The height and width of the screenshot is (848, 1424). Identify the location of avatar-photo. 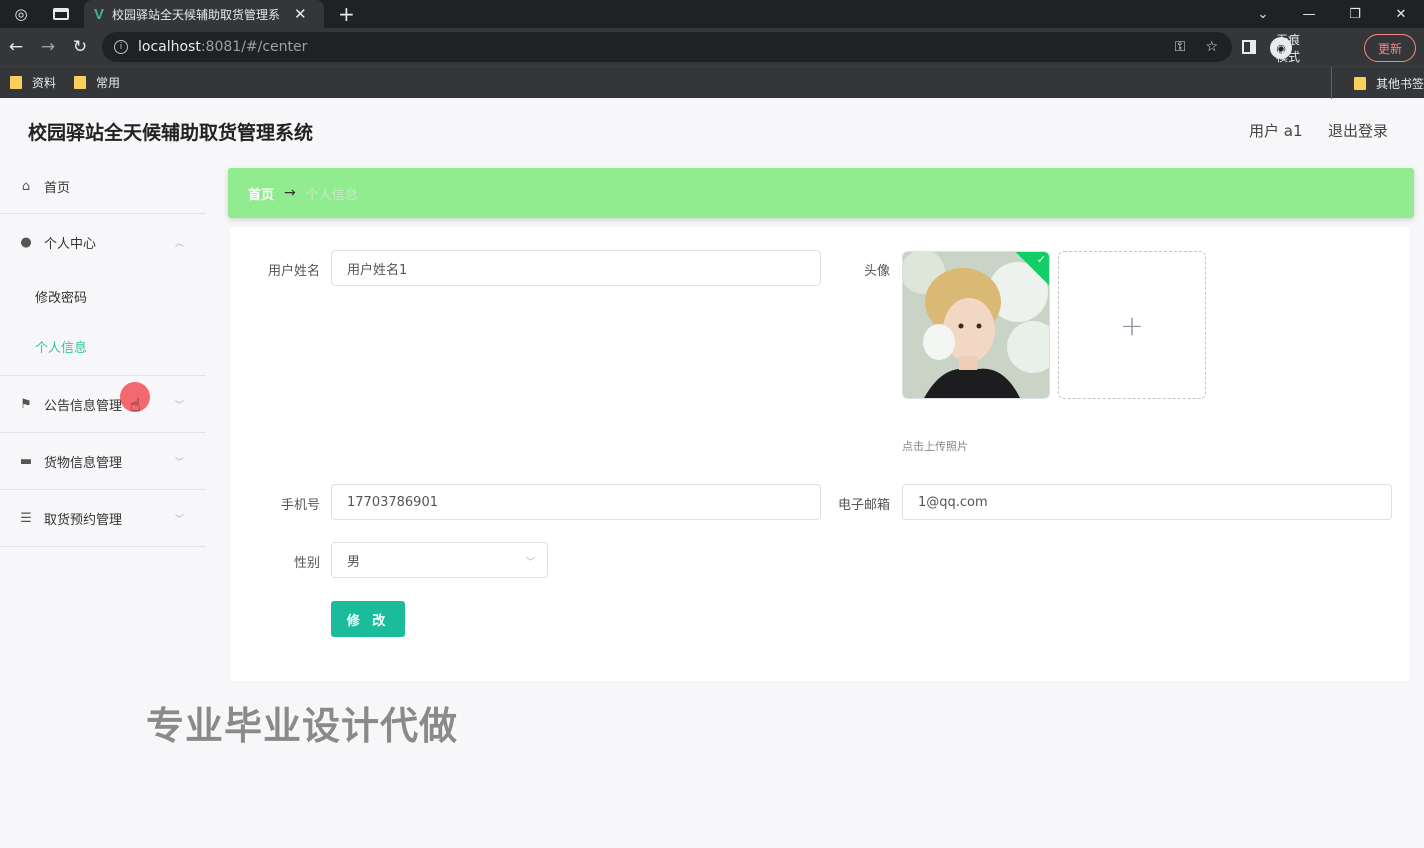
(976, 325).